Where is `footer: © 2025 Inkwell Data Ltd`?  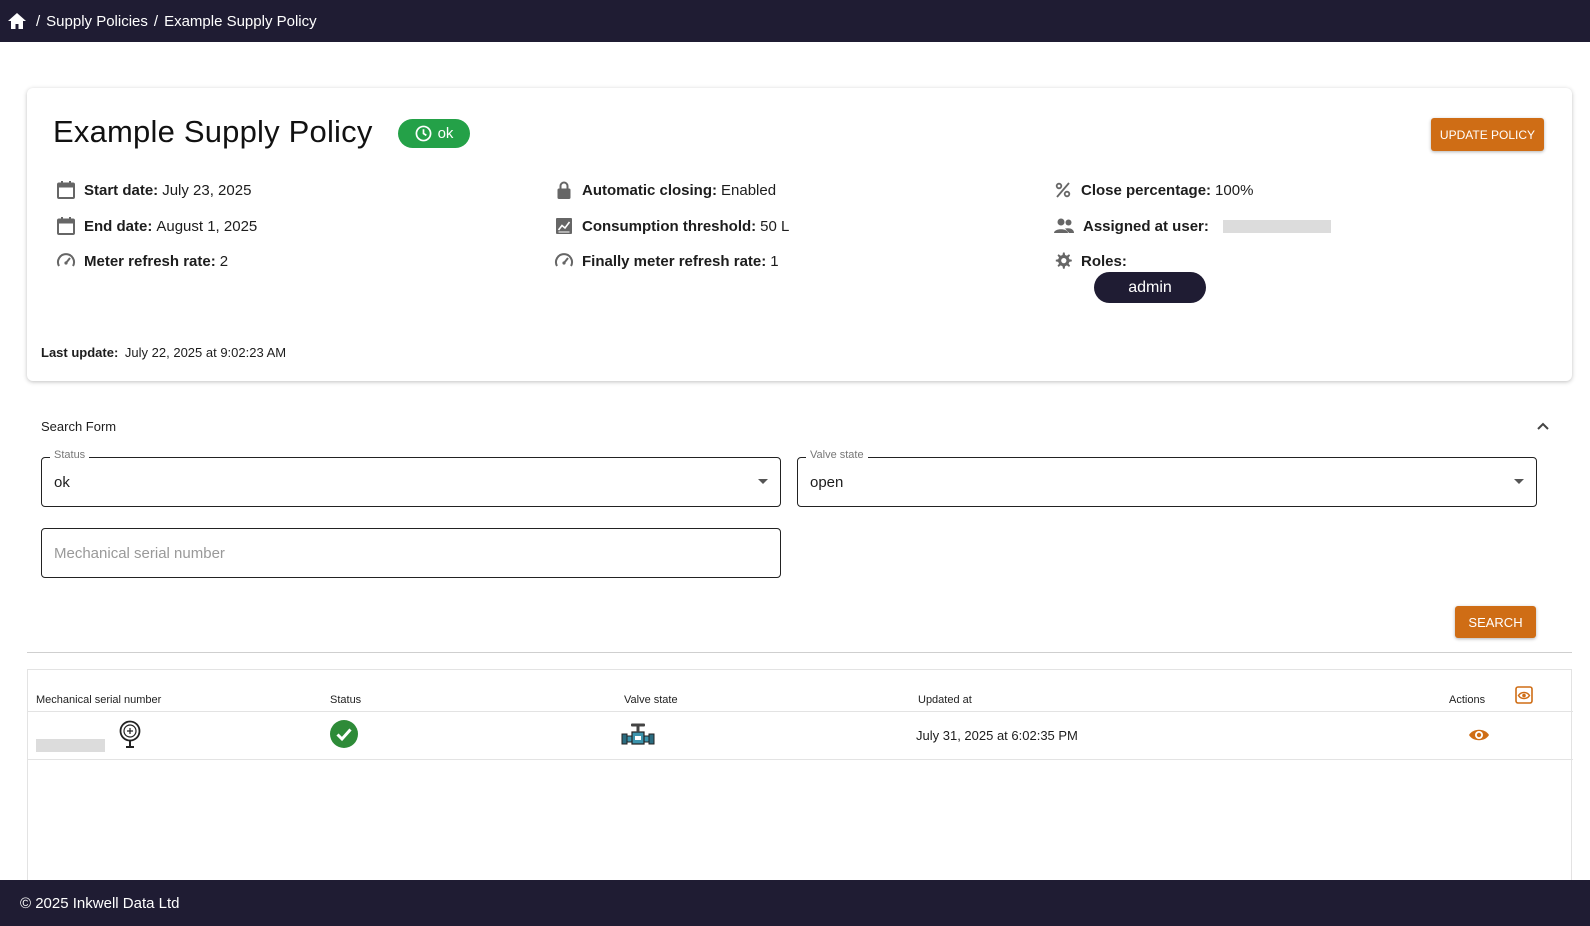
footer: © 2025 Inkwell Data Ltd is located at coordinates (795, 903).